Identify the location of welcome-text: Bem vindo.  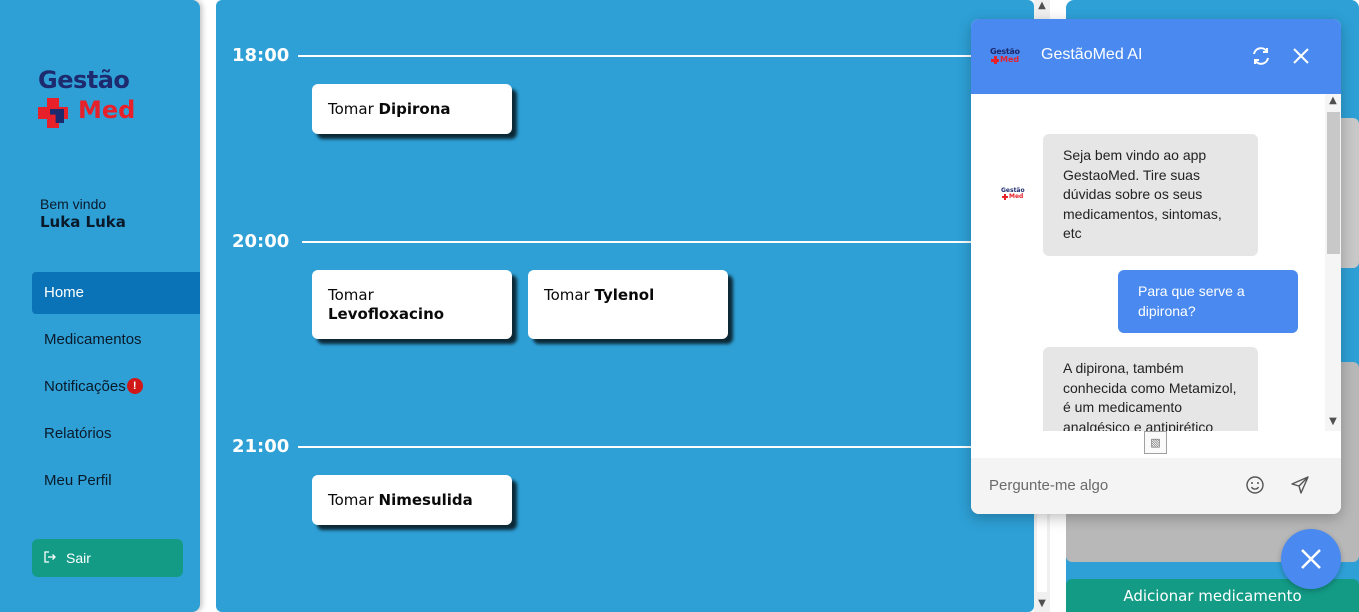
(73, 204).